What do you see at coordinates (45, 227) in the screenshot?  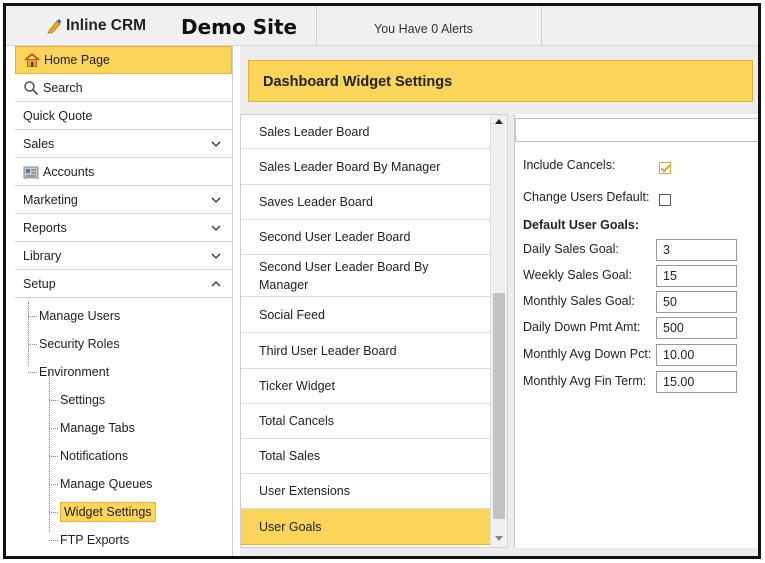 I see `sidebar-item-label: Reports` at bounding box center [45, 227].